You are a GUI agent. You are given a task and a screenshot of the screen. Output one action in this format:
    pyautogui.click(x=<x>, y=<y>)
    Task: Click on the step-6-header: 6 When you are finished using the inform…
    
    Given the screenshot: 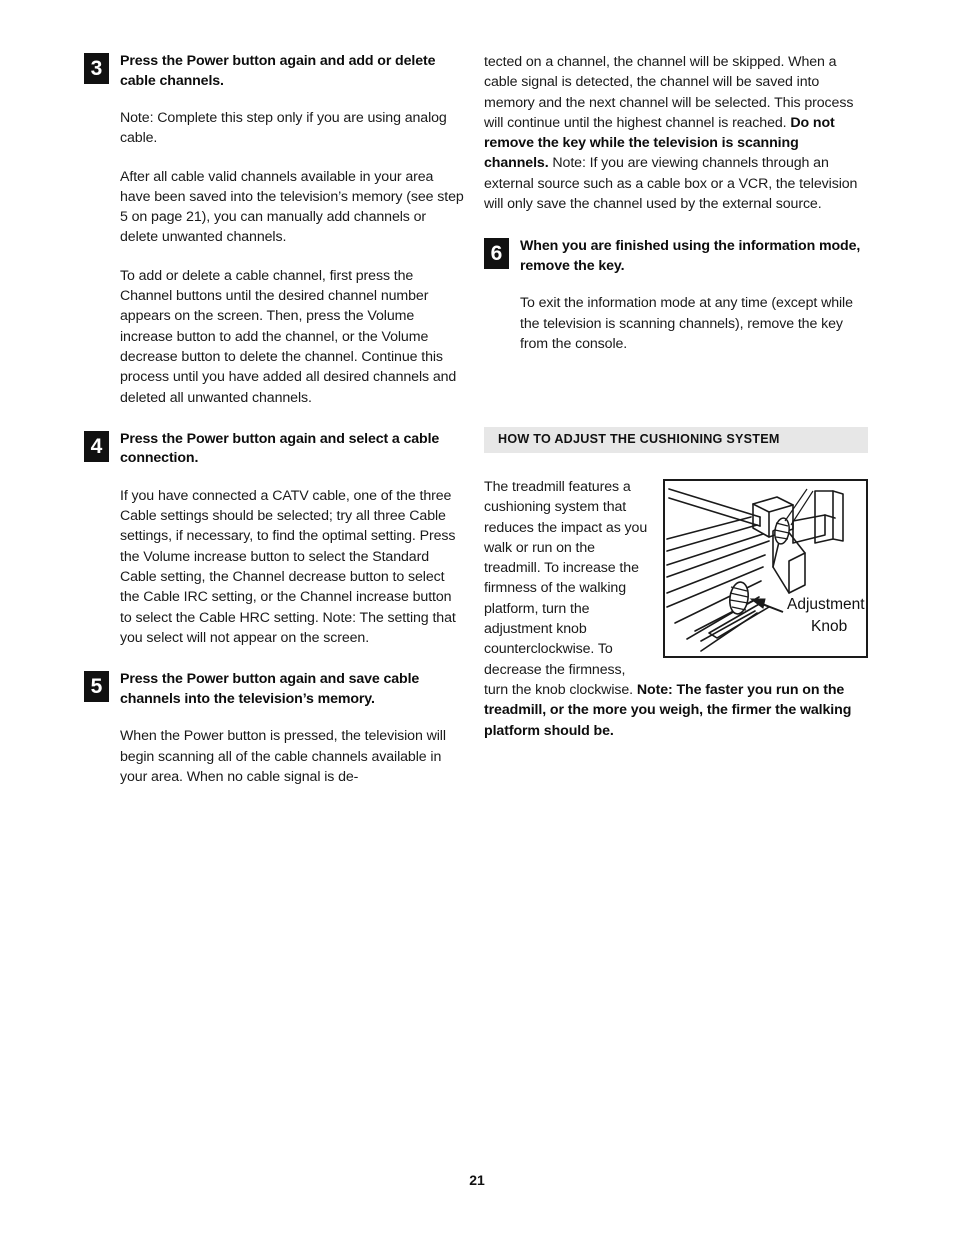 What is the action you would take?
    pyautogui.click(x=675, y=256)
    